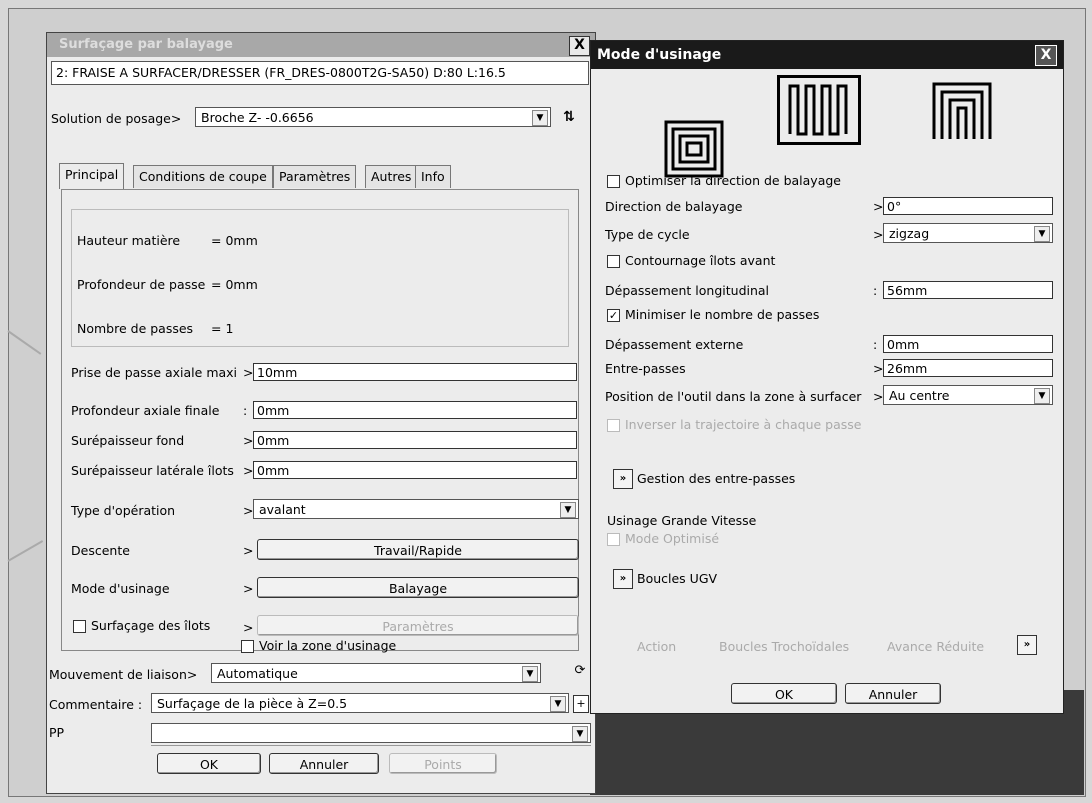 Image resolution: width=1092 pixels, height=803 pixels. I want to click on surfacage-ilots-checkbox, so click(79, 626).